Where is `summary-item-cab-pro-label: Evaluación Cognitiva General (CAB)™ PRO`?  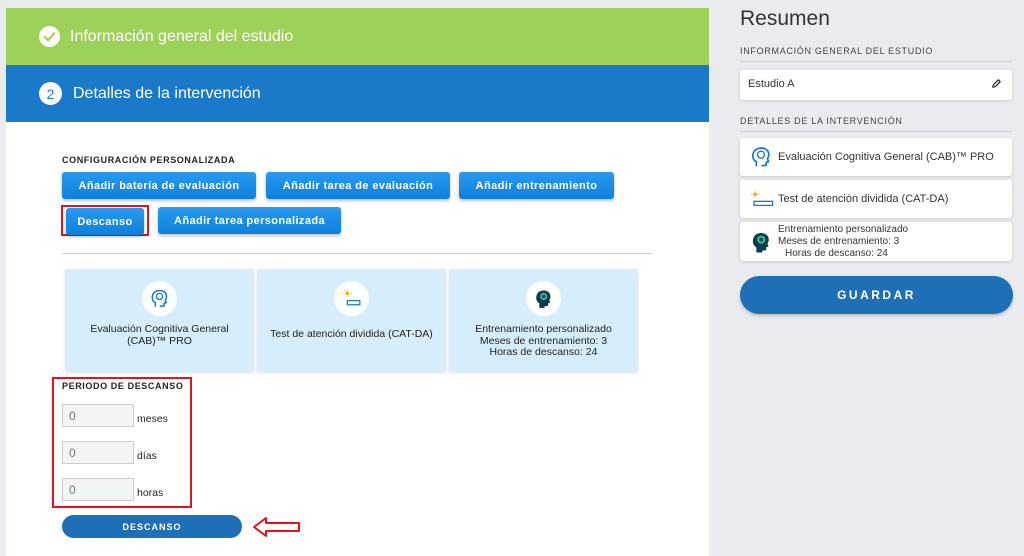 summary-item-cab-pro-label: Evaluación Cognitiva General (CAB)™ PRO is located at coordinates (886, 157).